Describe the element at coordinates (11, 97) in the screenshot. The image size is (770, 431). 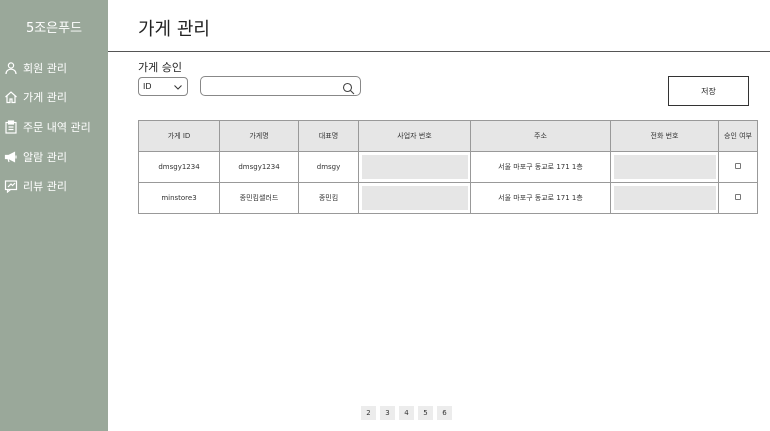
I see `home-icon` at that location.